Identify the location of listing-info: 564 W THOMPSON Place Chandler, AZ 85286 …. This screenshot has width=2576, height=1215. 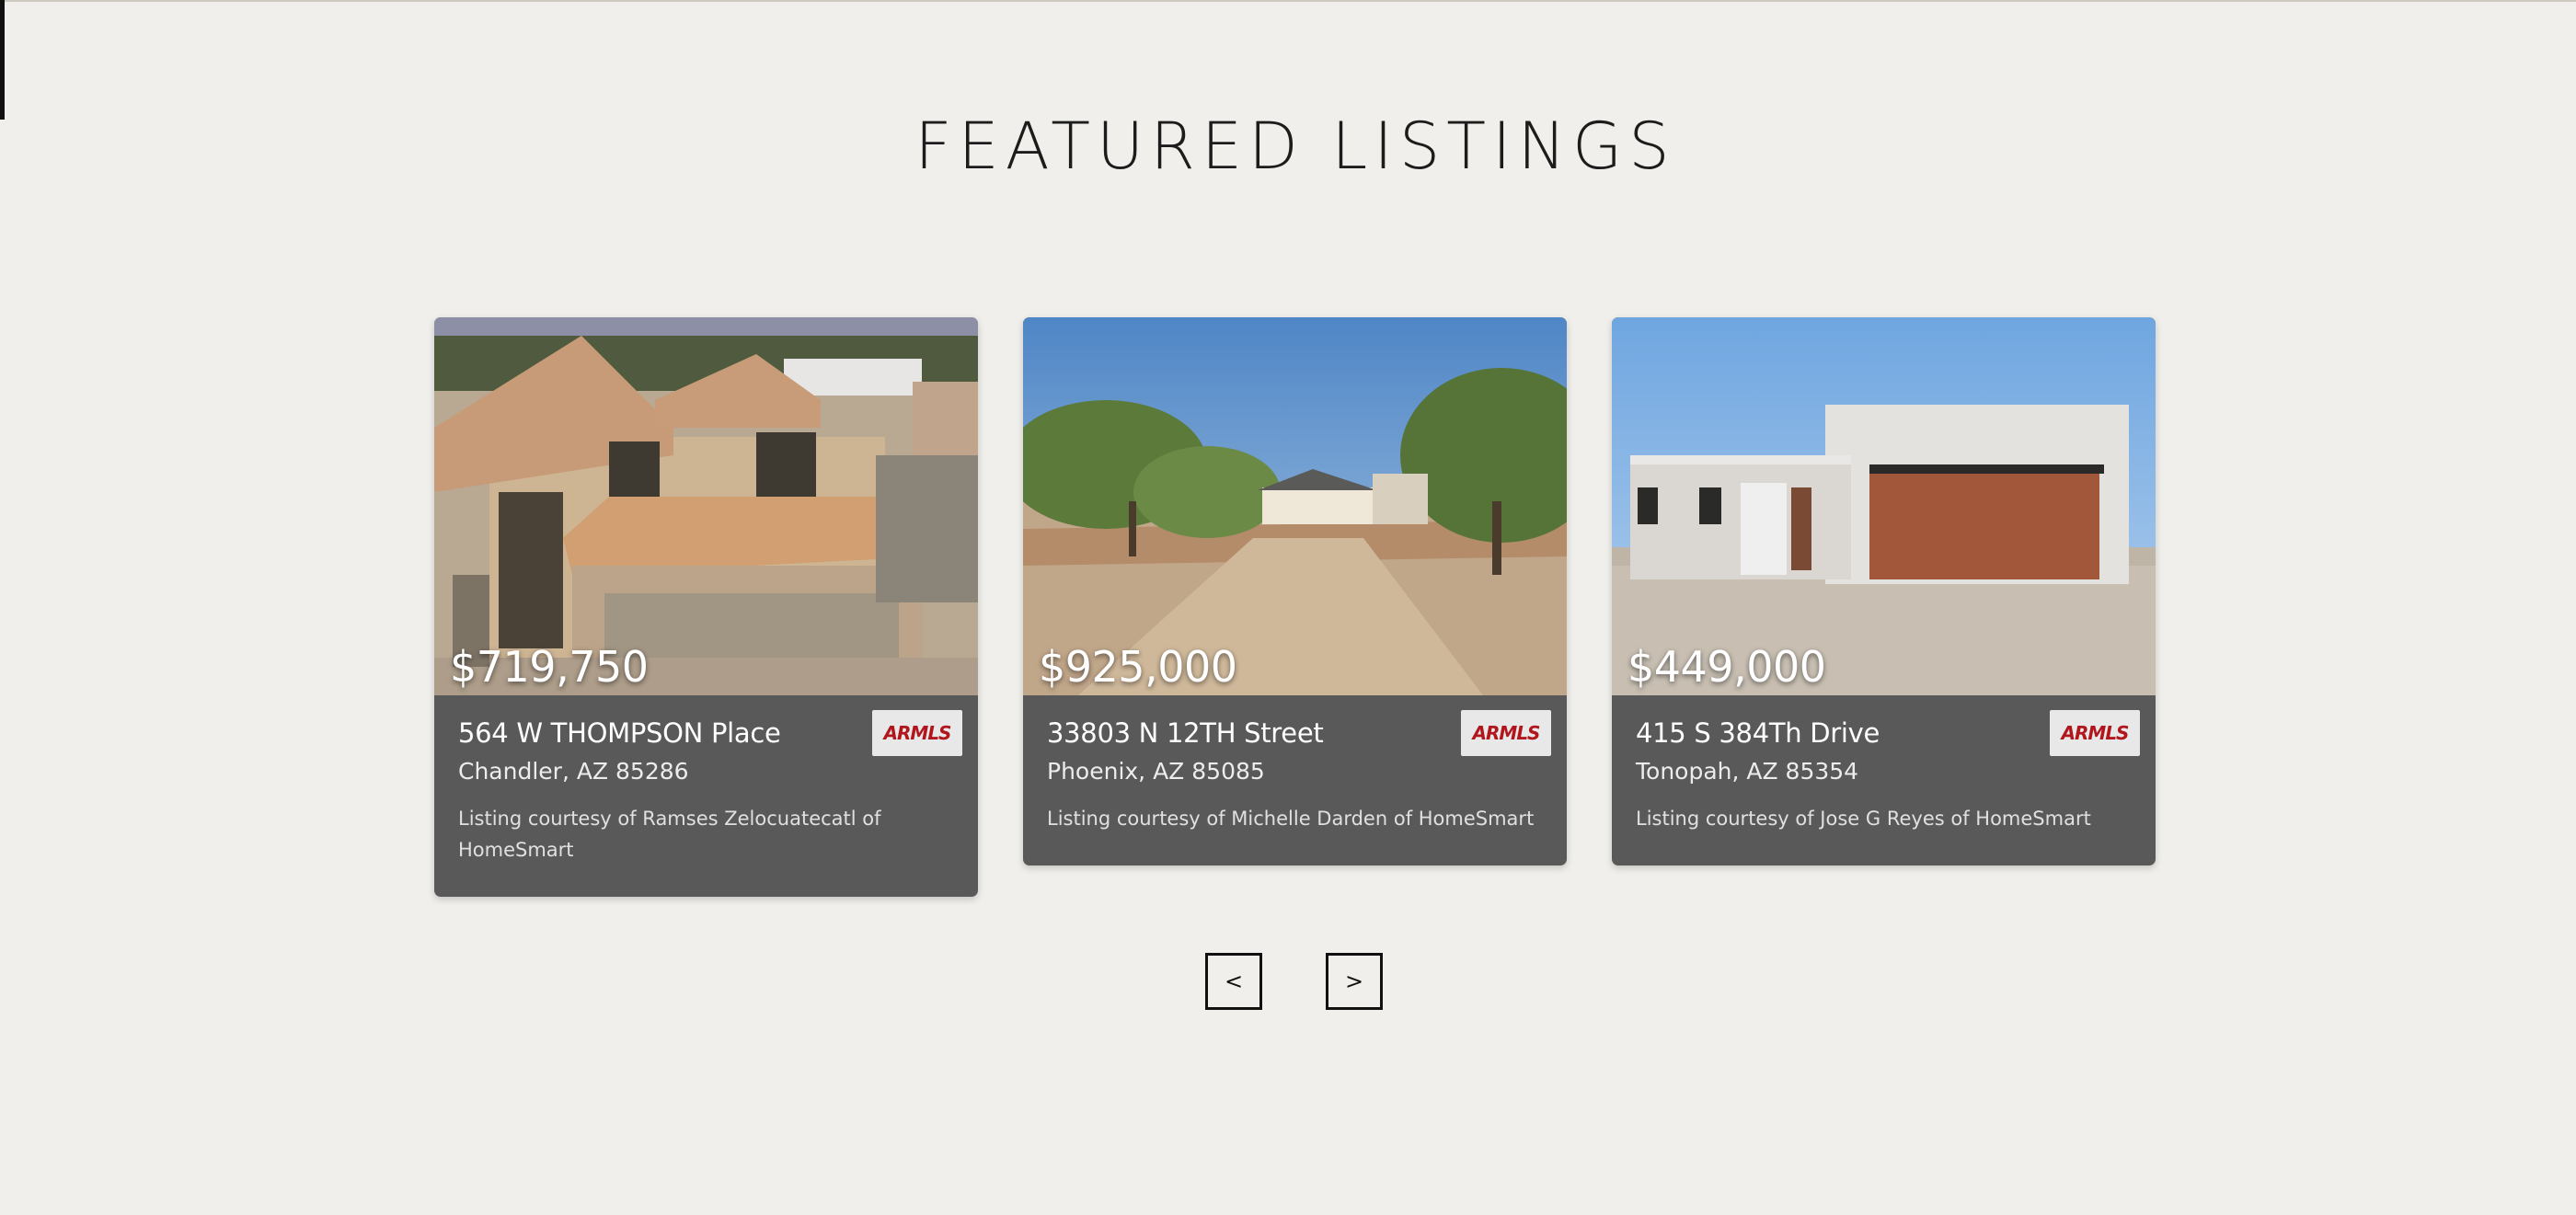
(706, 796).